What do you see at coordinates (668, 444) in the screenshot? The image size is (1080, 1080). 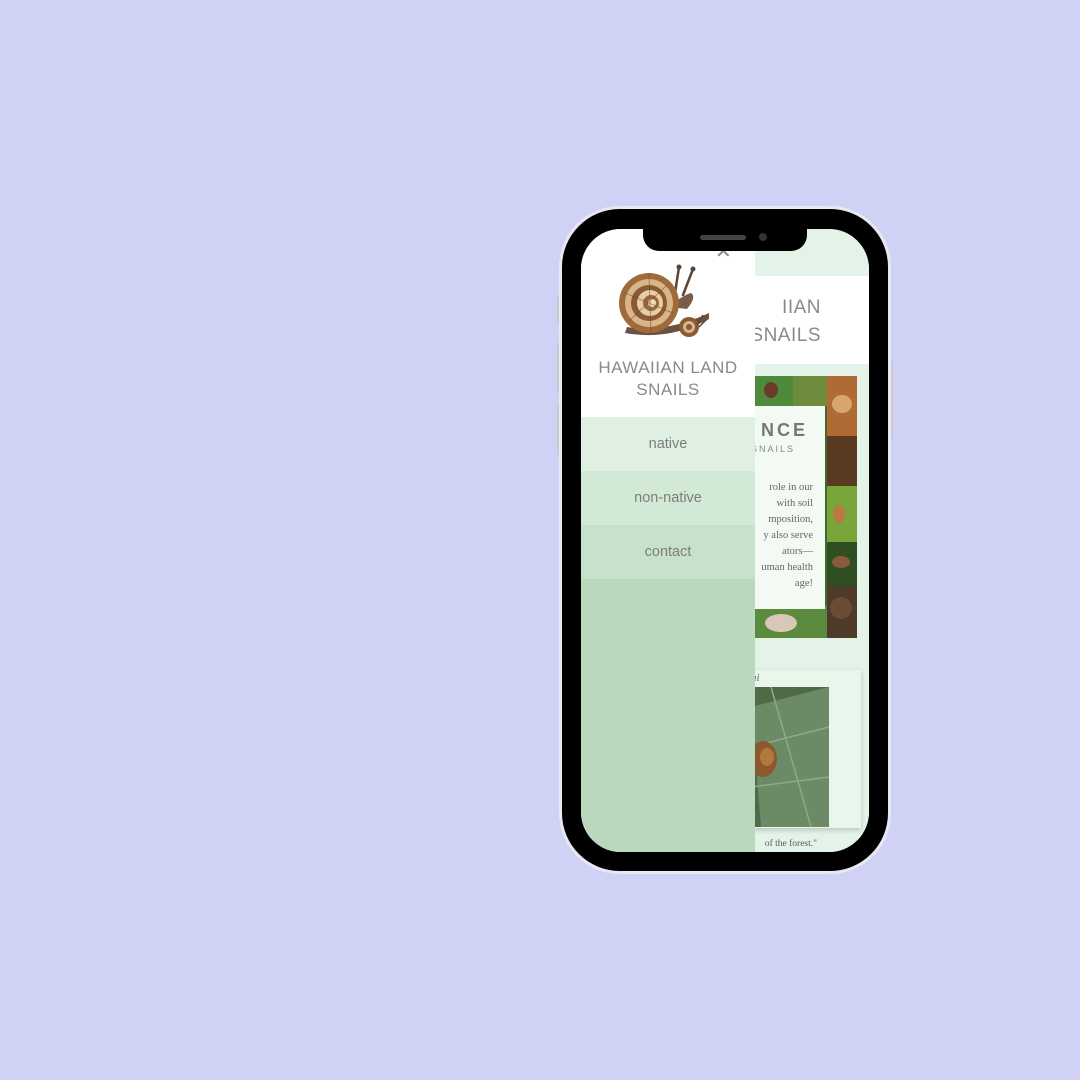 I see `nav-item-native: native` at bounding box center [668, 444].